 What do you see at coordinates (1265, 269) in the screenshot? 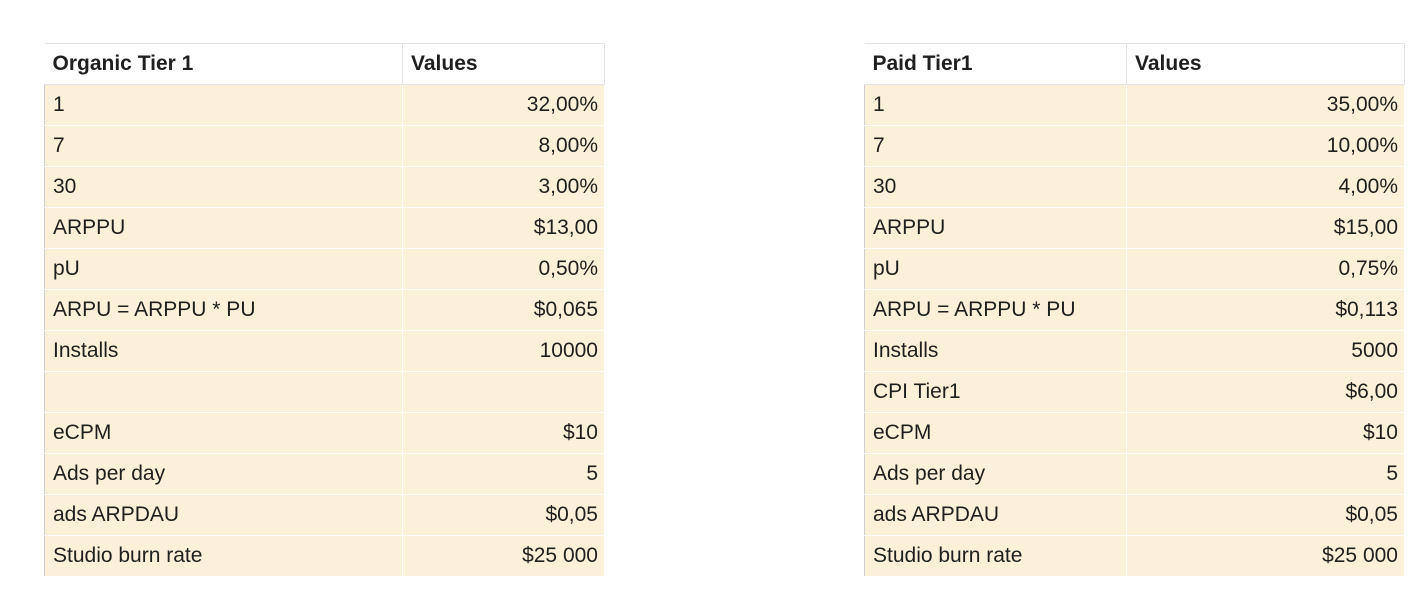
I see `cell-value: 0,75%` at bounding box center [1265, 269].